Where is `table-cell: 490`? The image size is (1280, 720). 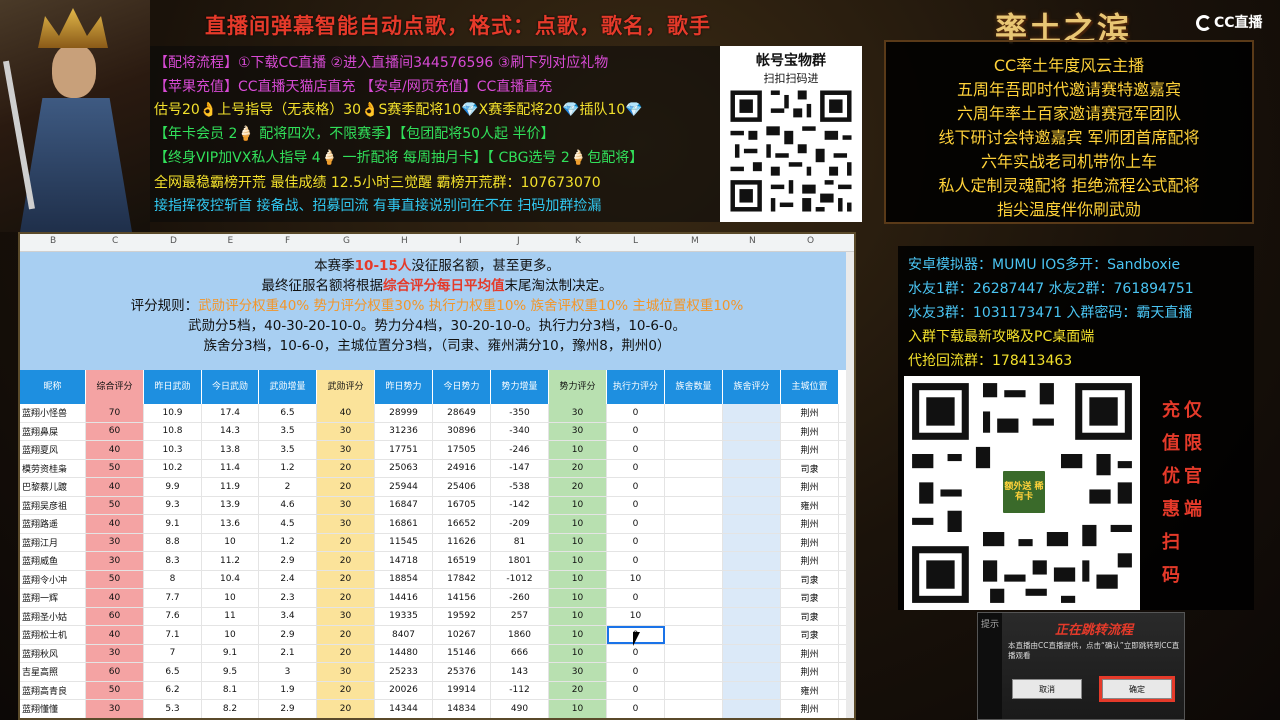
table-cell: 490 is located at coordinates (520, 709).